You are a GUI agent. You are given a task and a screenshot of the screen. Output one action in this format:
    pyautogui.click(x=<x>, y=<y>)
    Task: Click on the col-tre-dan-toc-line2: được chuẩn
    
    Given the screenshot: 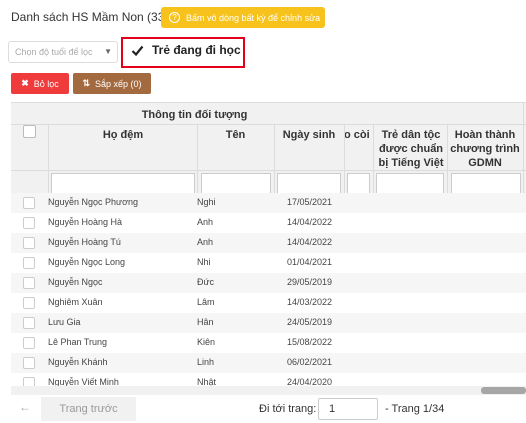 What is the action you would take?
    pyautogui.click(x=411, y=149)
    